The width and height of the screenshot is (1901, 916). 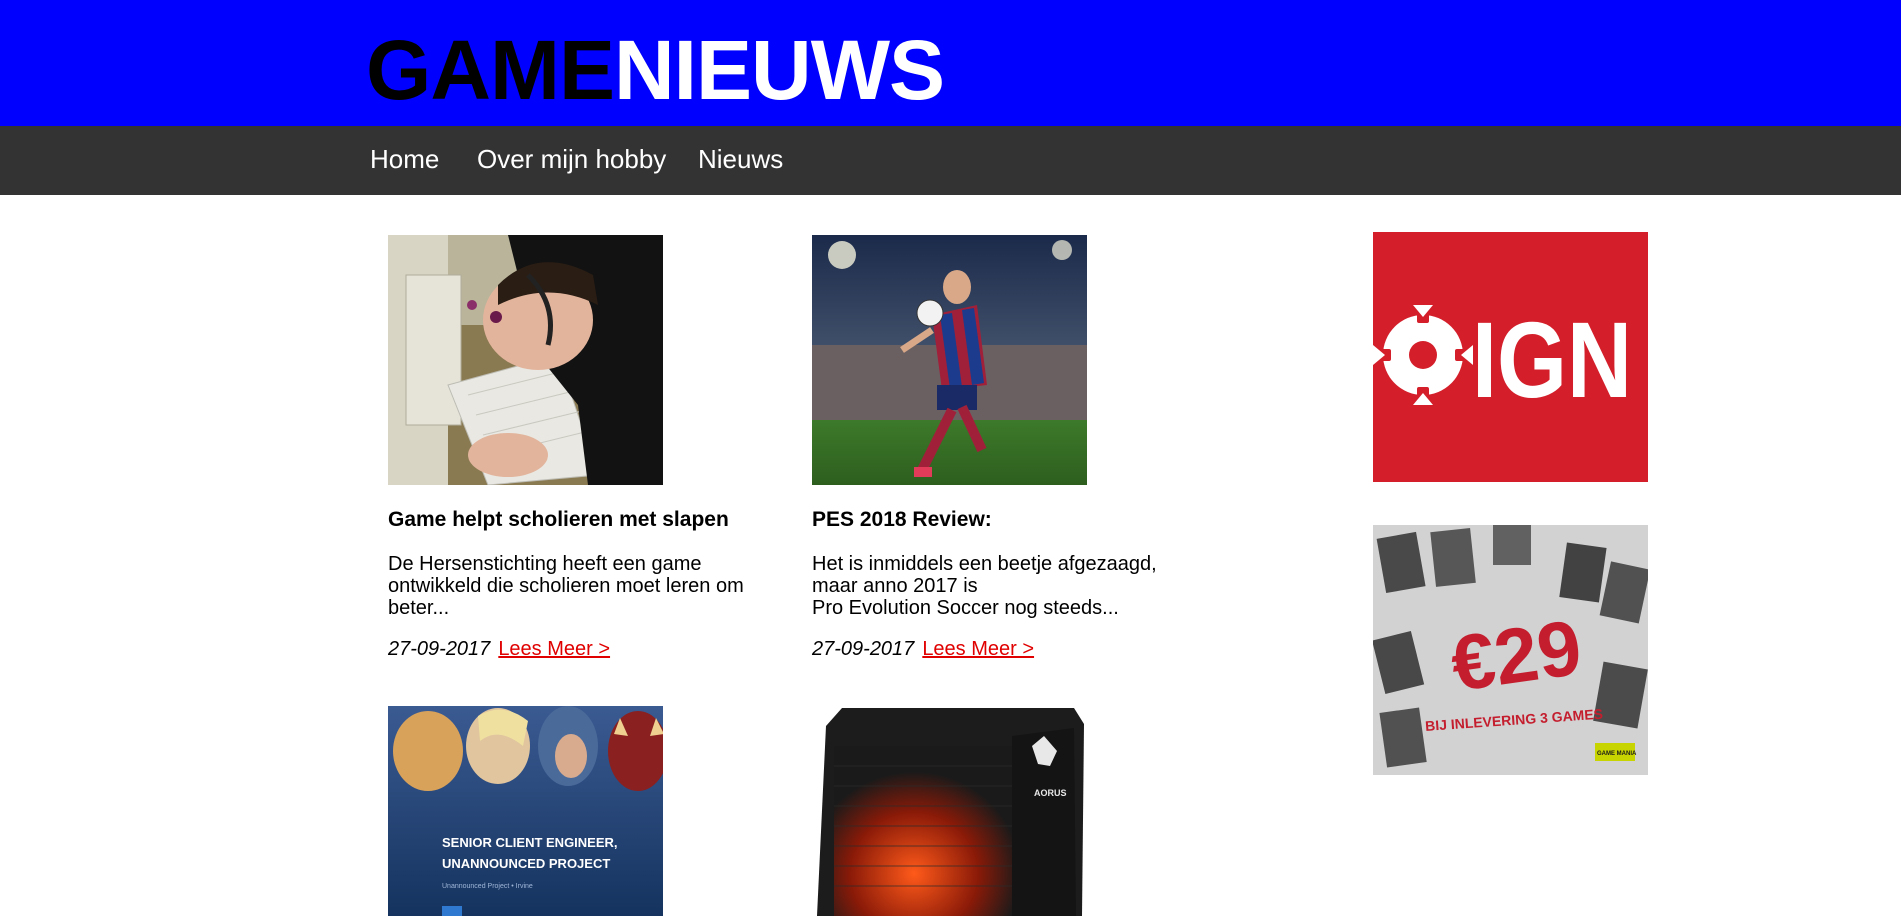 I want to click on image-text: AORUS, so click(x=1050, y=793).